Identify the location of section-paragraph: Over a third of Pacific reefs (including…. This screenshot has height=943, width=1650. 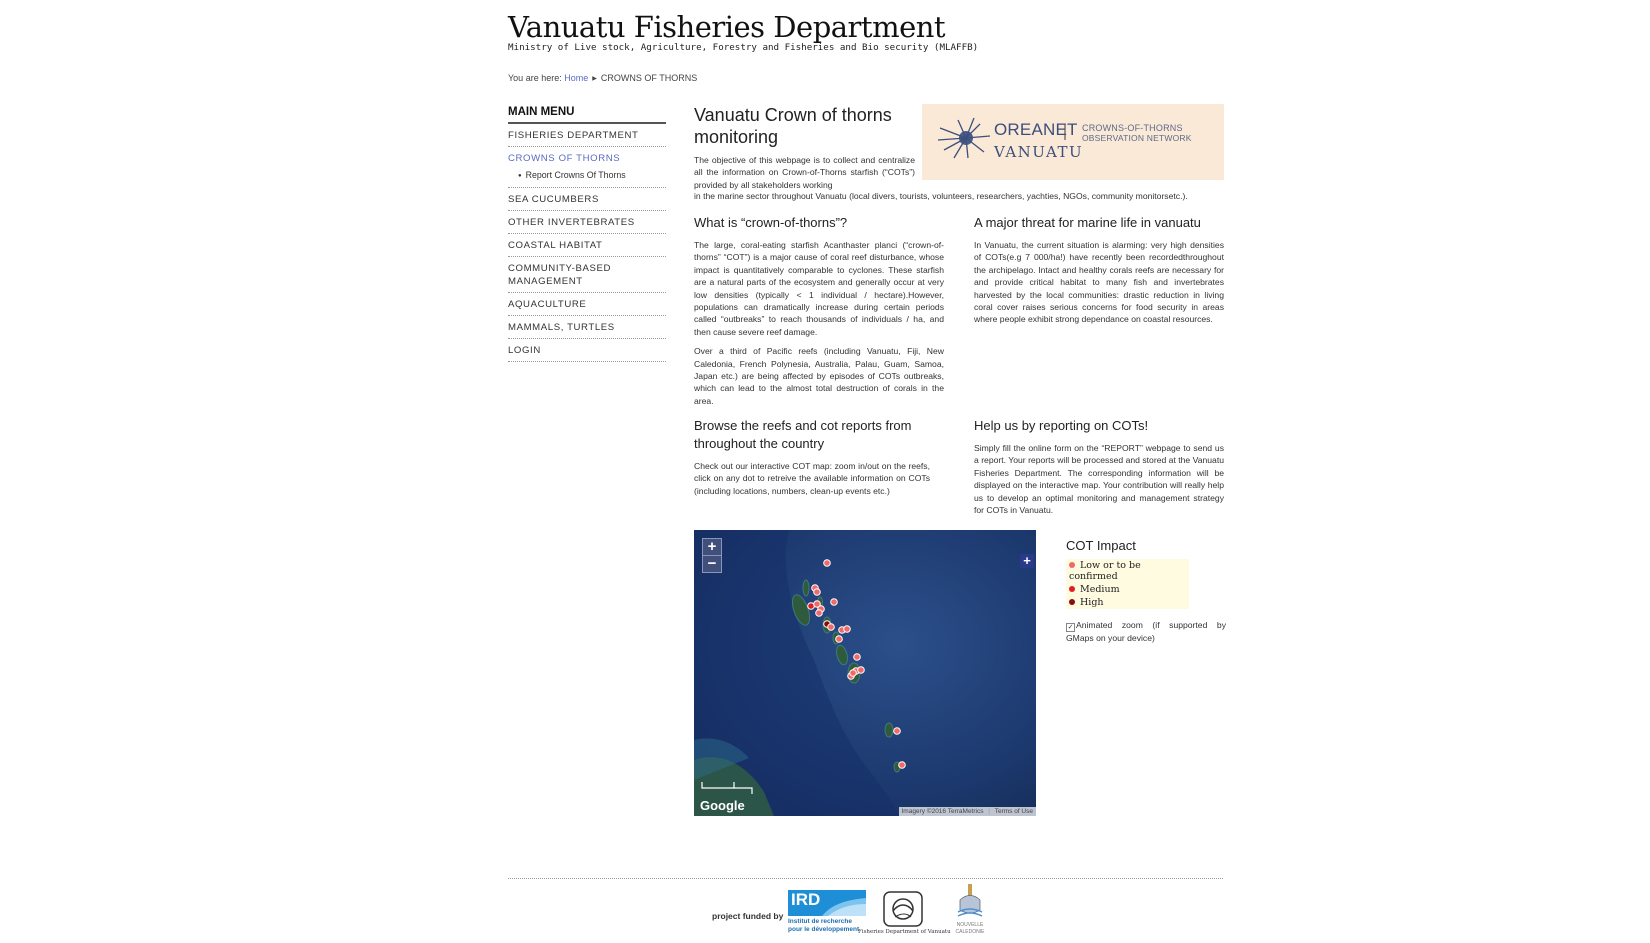
(819, 376).